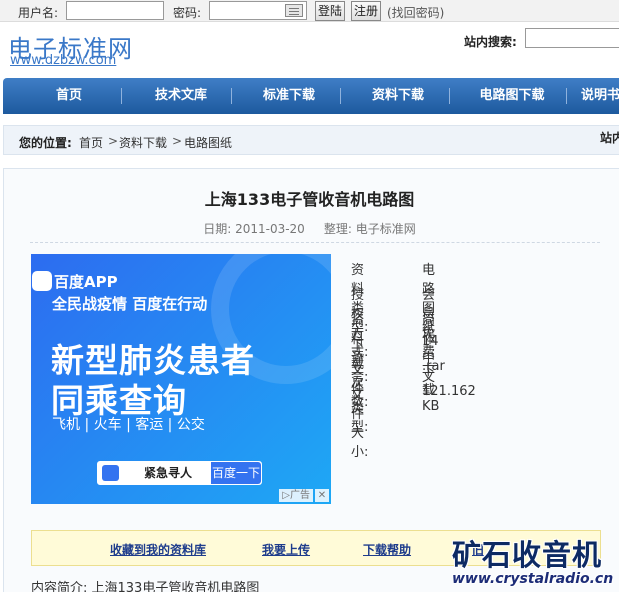  I want to click on username-label: 用户名:, so click(38, 13).